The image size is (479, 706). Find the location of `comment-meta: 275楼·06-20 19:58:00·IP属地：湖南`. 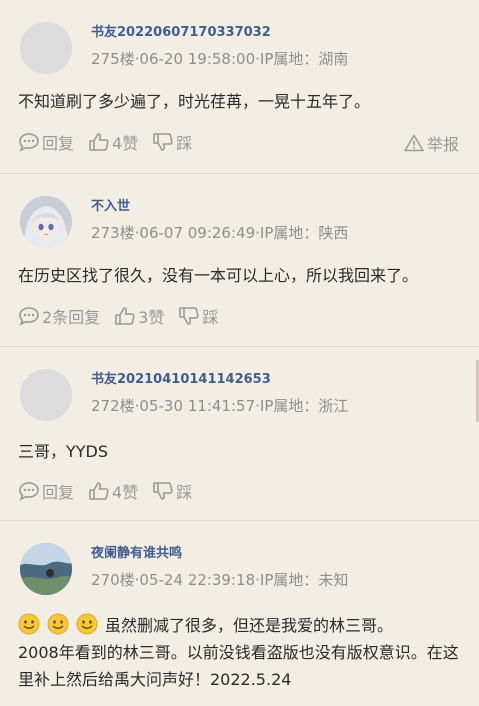

comment-meta: 275楼·06-20 19:58:00·IP属地：湖南 is located at coordinates (220, 59).